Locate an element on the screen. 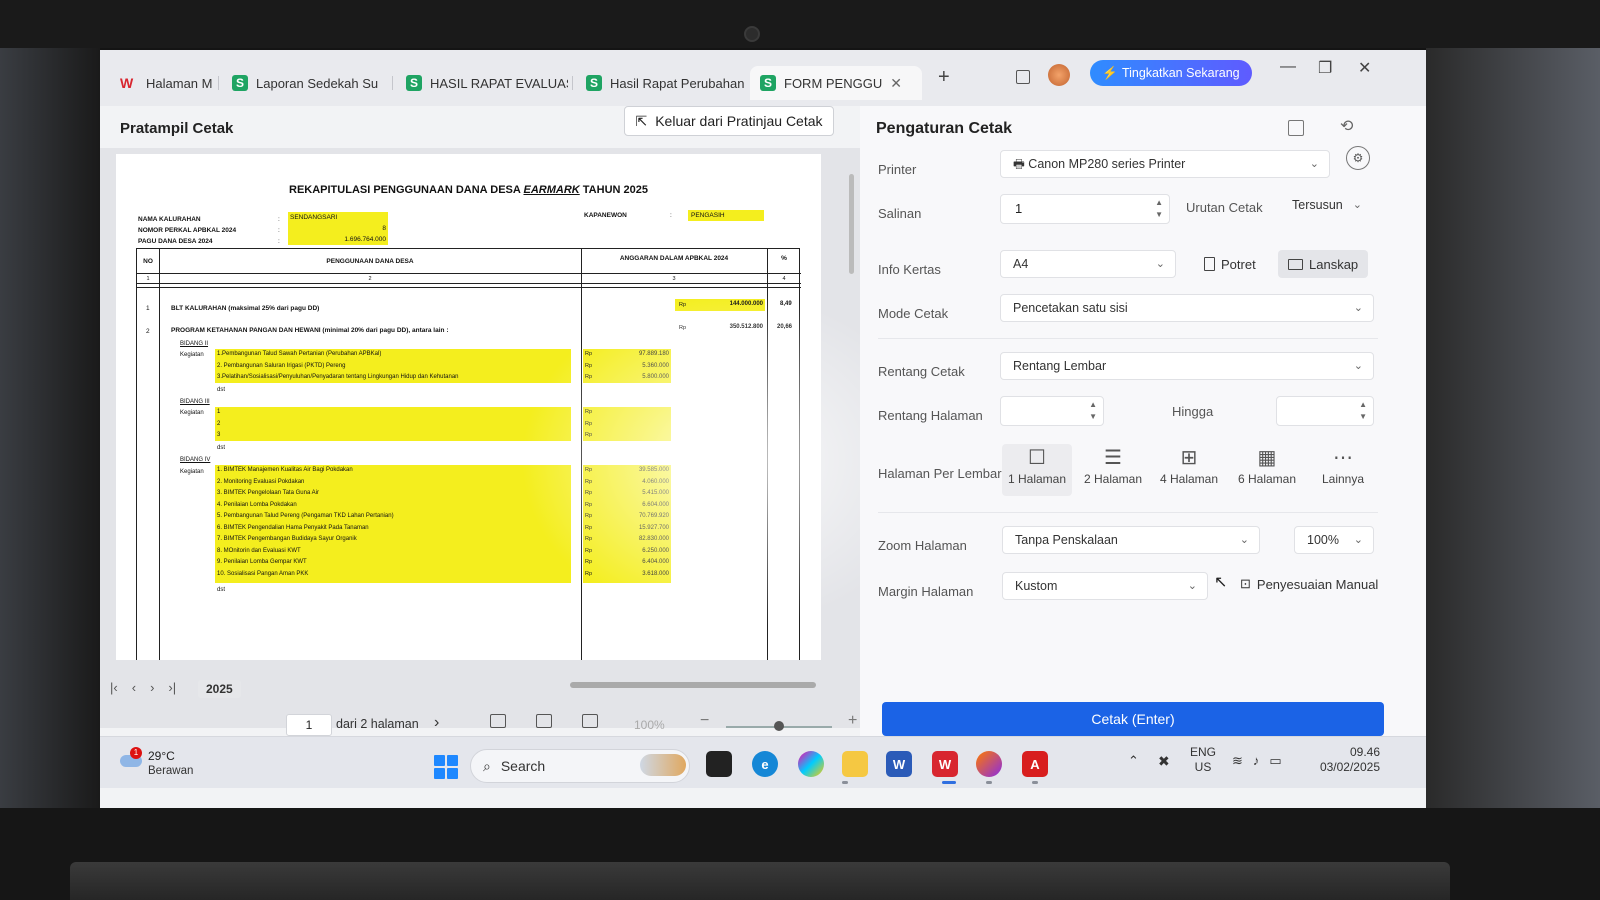  amount-value: 5.800.000 is located at coordinates (655, 377).